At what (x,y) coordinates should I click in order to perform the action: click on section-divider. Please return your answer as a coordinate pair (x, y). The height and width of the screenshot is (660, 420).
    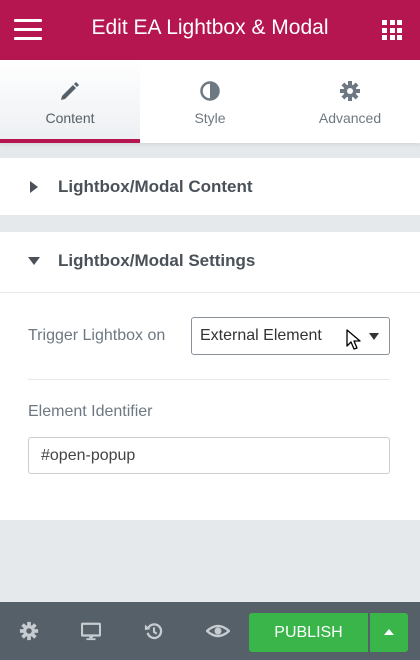
    Looking at the image, I should click on (210, 292).